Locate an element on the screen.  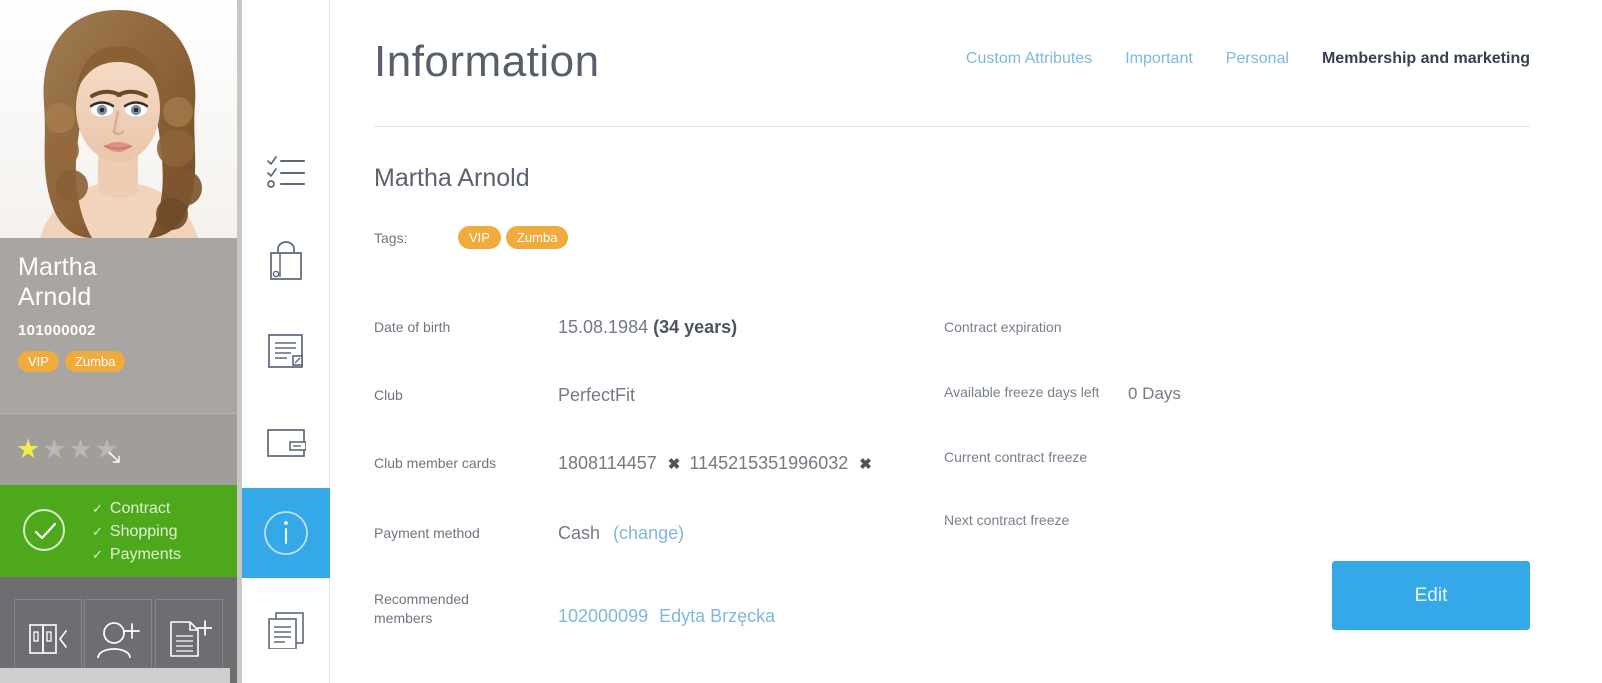
tab-personal: Personal is located at coordinates (1257, 59).